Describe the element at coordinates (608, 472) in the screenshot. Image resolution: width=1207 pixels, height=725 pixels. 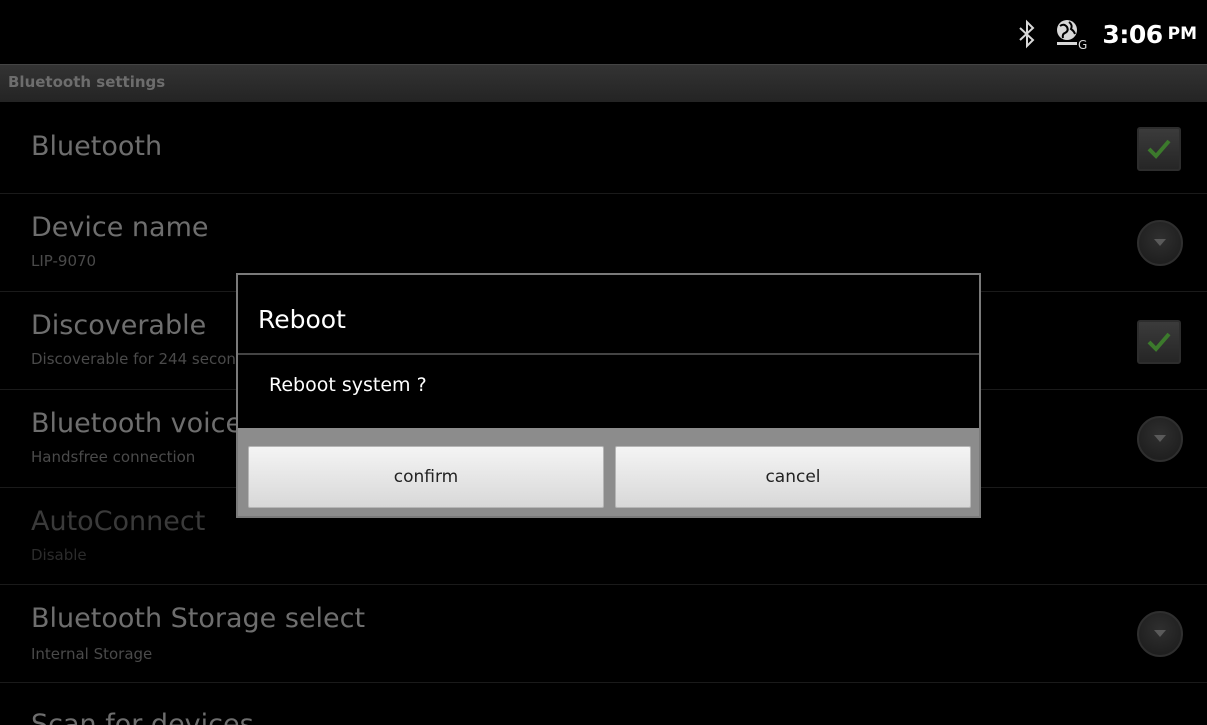
I see `dialog-button-bar: confirm cancel` at that location.